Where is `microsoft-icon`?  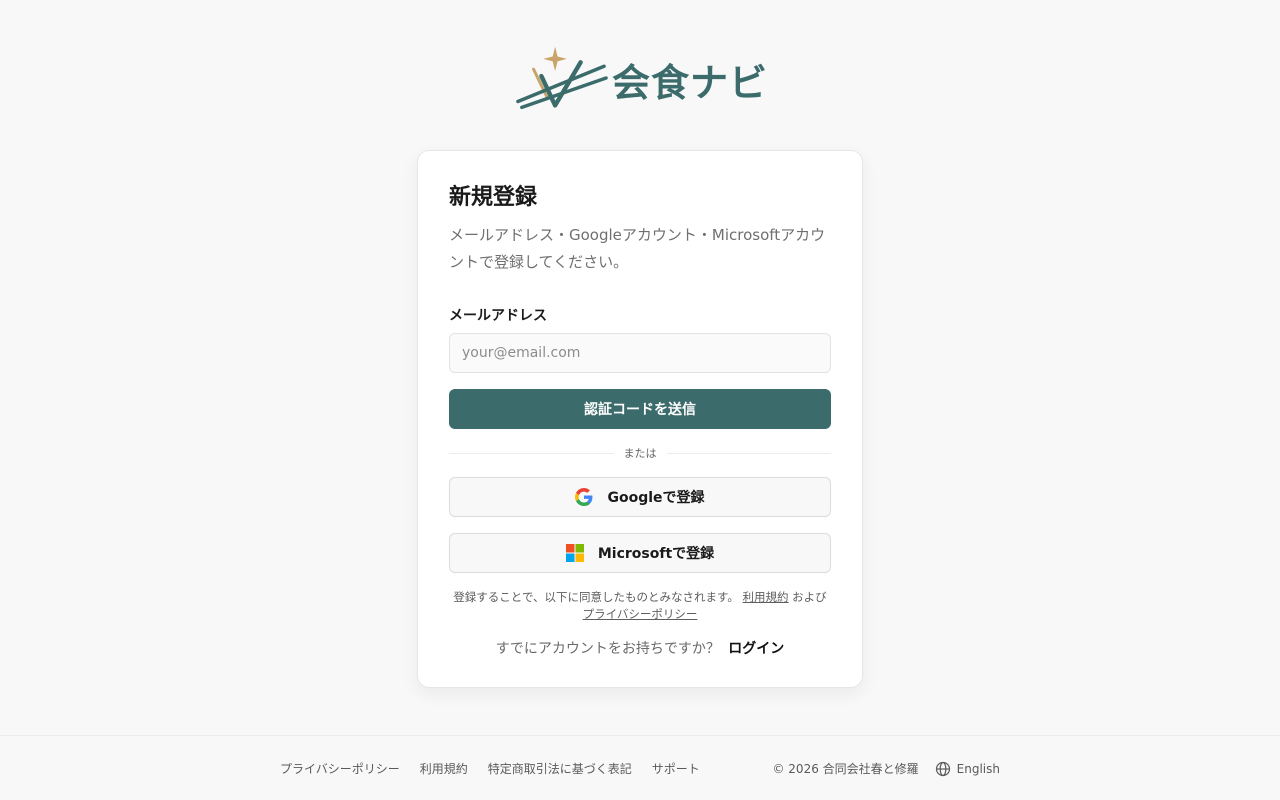
microsoft-icon is located at coordinates (574, 553).